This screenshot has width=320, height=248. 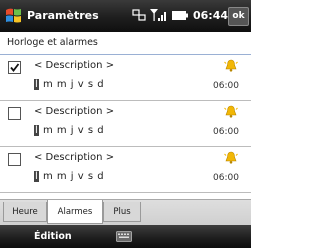 What do you see at coordinates (63, 15) in the screenshot?
I see `window-title: Paramètres` at bounding box center [63, 15].